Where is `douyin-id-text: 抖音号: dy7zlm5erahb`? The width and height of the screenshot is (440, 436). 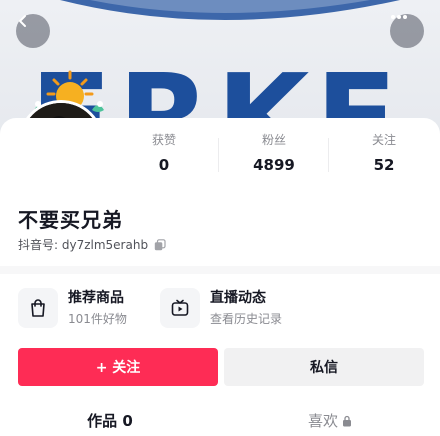 douyin-id-text: 抖音号: dy7zlm5erahb is located at coordinates (83, 245).